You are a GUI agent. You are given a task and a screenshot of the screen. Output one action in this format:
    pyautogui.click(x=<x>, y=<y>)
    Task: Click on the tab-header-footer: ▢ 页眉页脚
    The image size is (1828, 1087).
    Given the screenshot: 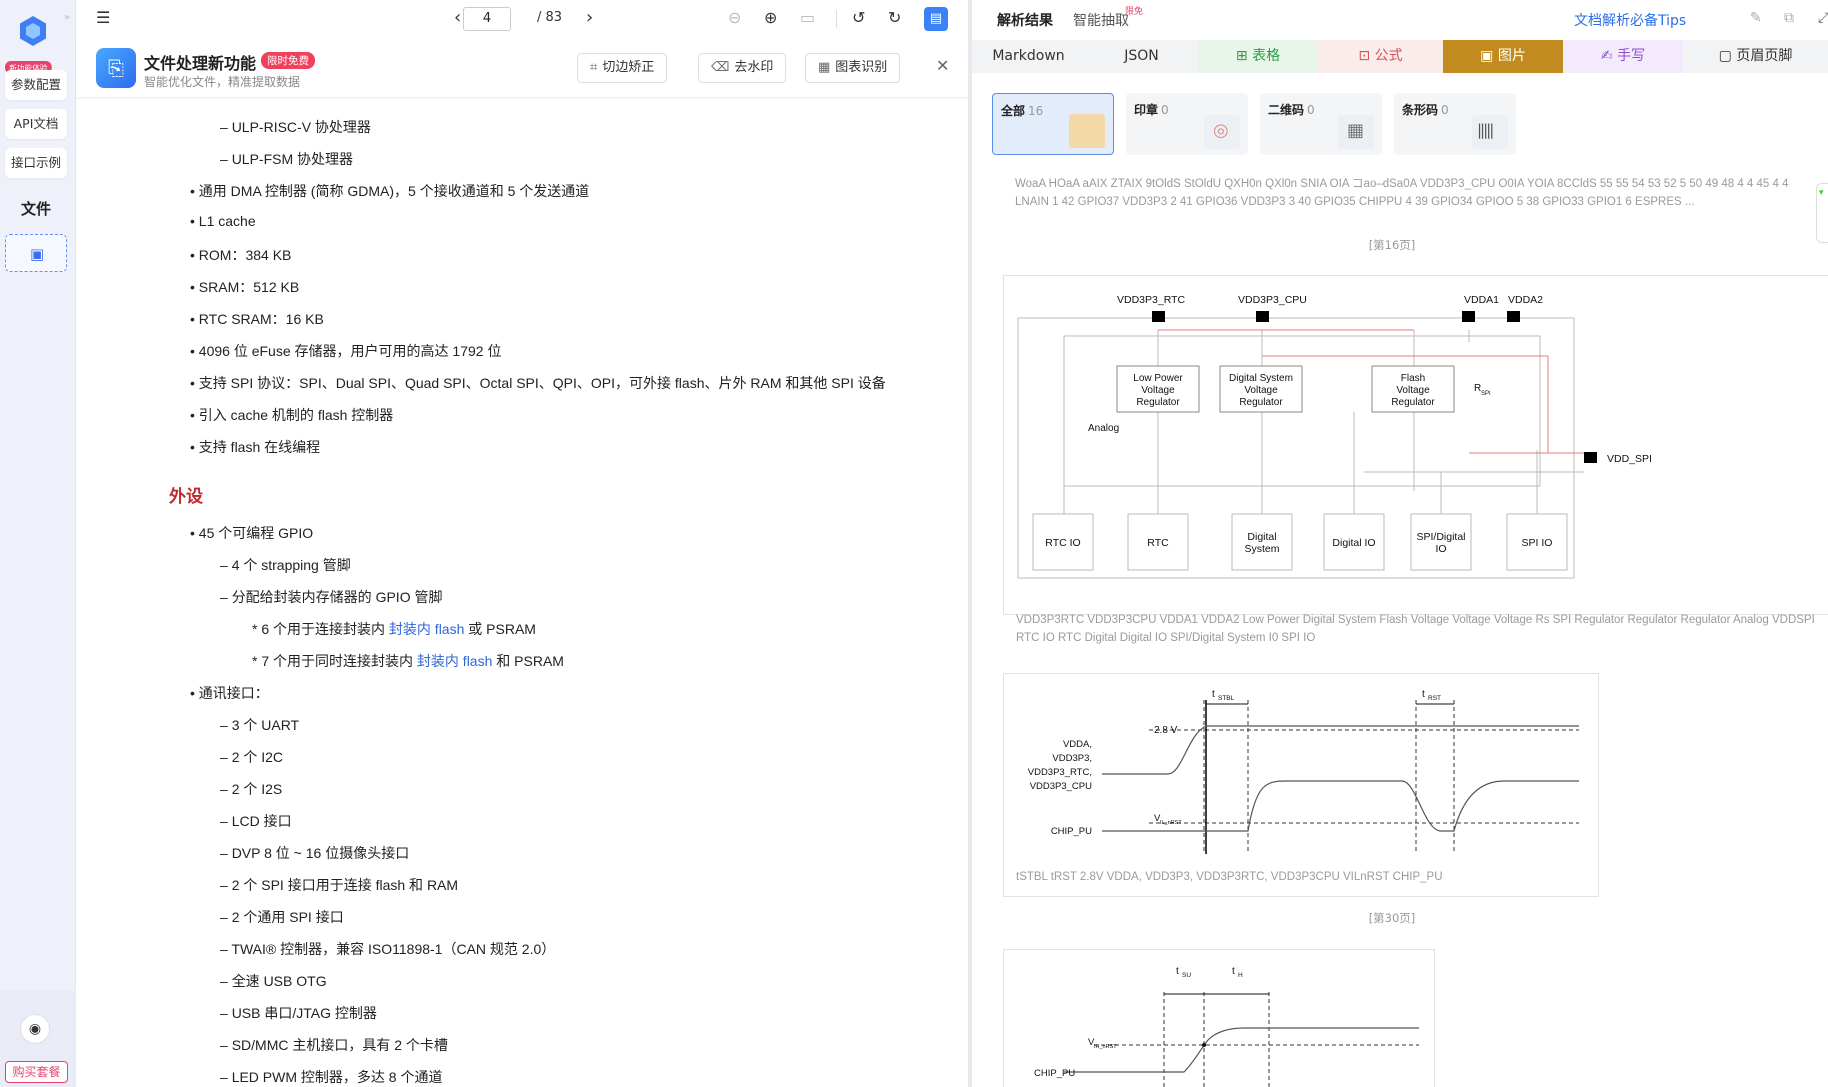 What is the action you would take?
    pyautogui.click(x=1755, y=56)
    